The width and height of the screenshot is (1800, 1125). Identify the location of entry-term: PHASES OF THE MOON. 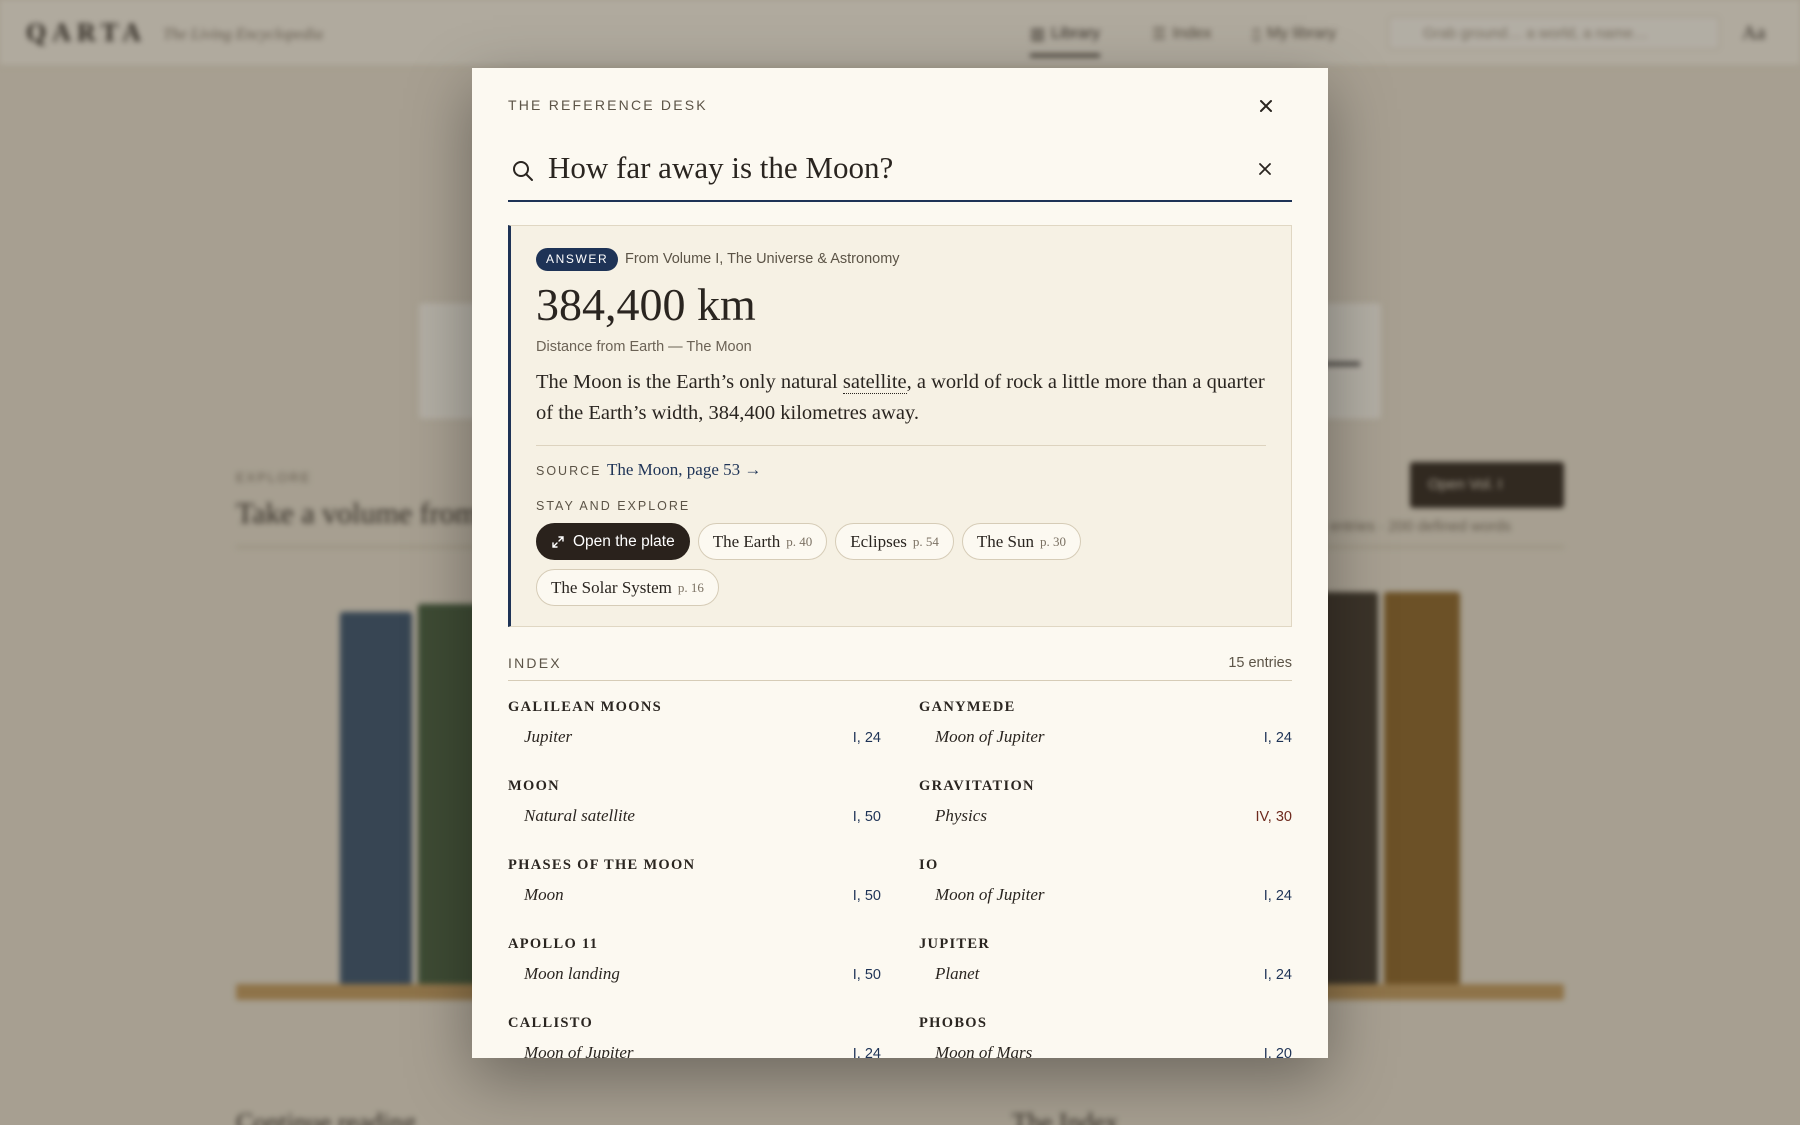
(602, 865).